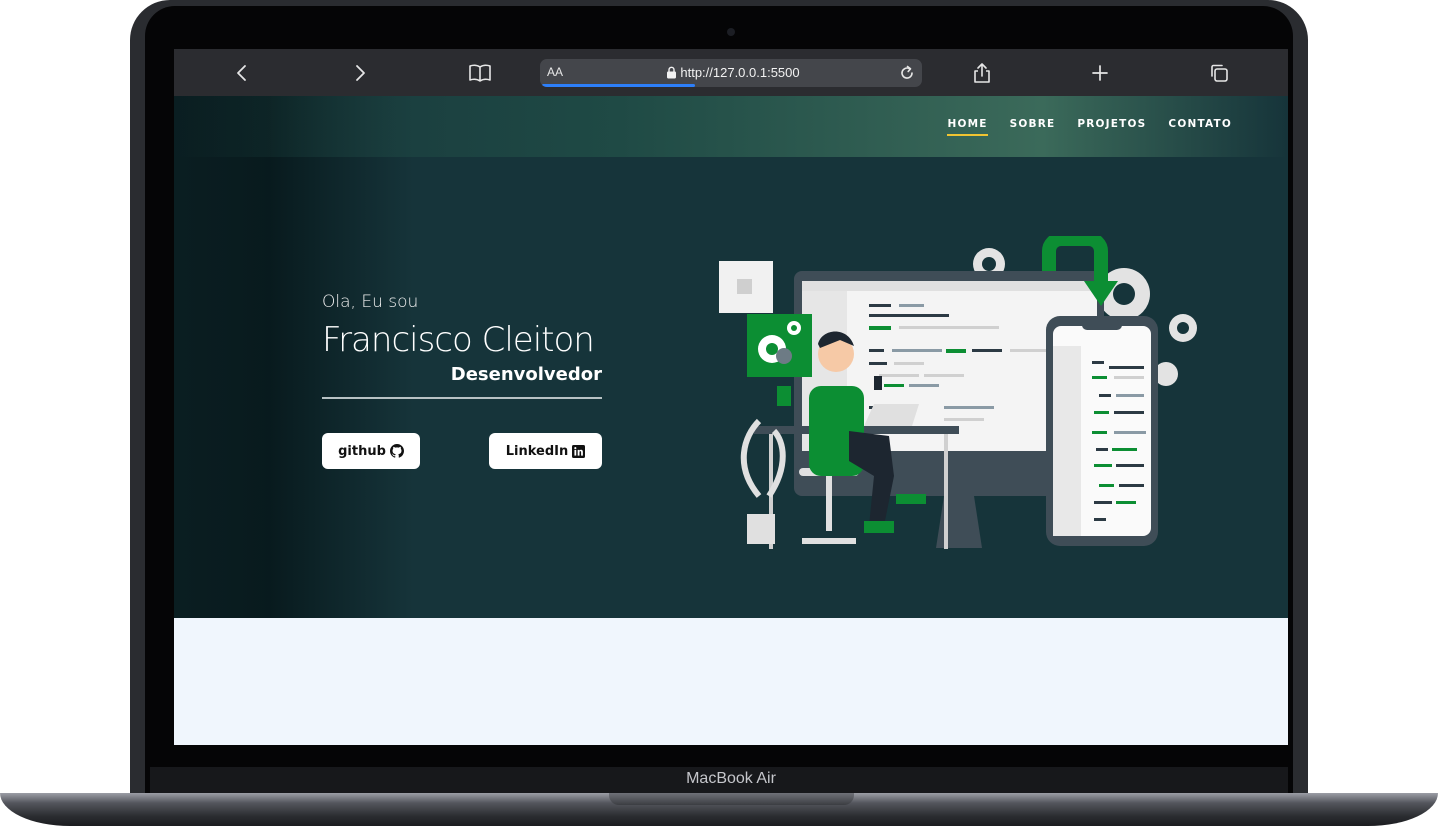 The height and width of the screenshot is (826, 1438). What do you see at coordinates (1200, 127) in the screenshot?
I see `nav-contato: CONTATO` at bounding box center [1200, 127].